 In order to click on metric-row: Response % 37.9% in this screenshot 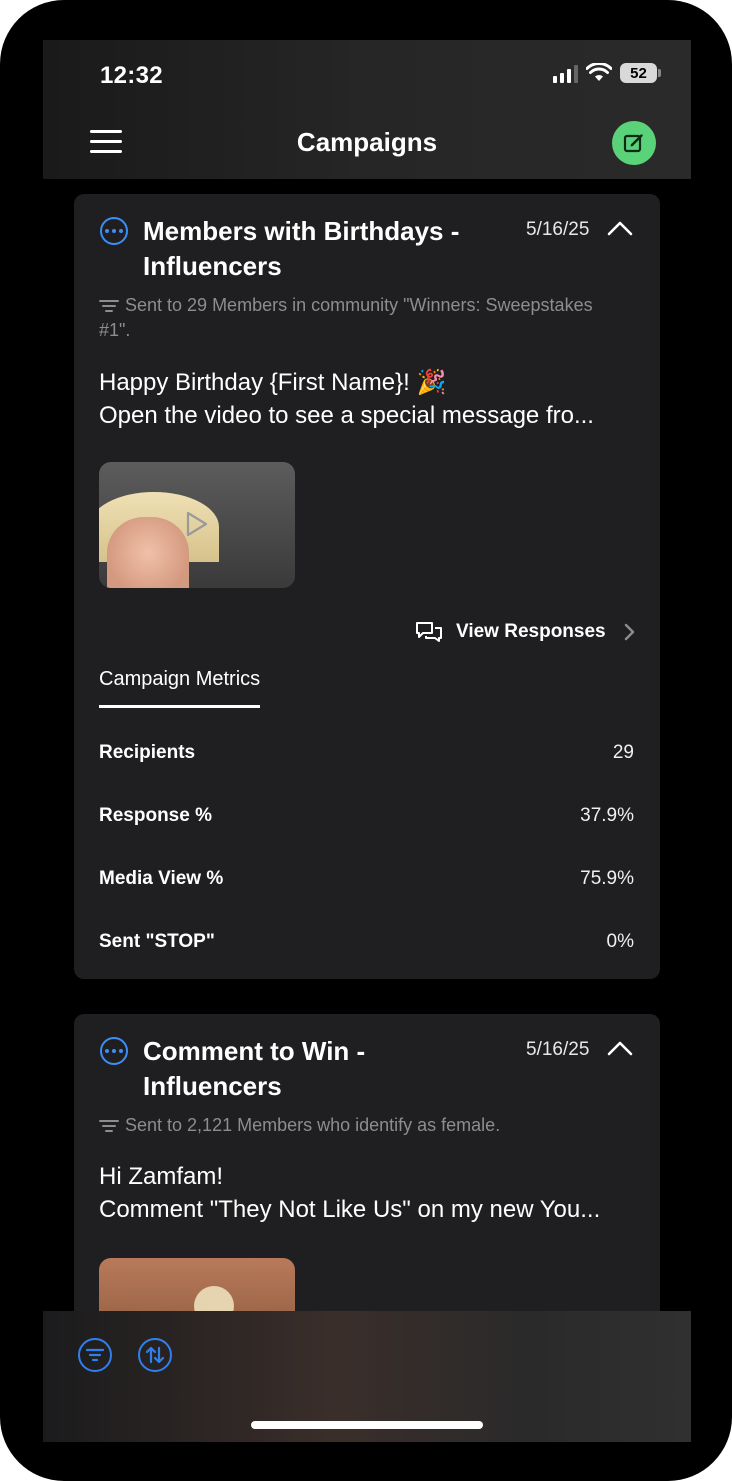, I will do `click(366, 816)`.